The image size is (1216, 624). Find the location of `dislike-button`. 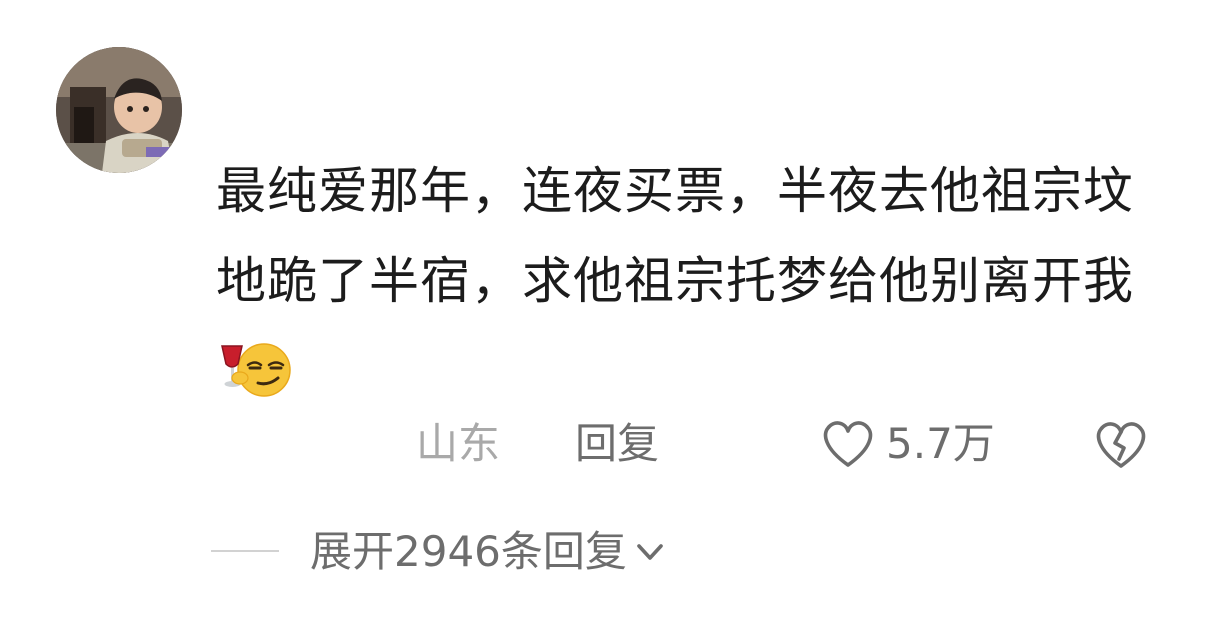

dislike-button is located at coordinates (1121, 445).